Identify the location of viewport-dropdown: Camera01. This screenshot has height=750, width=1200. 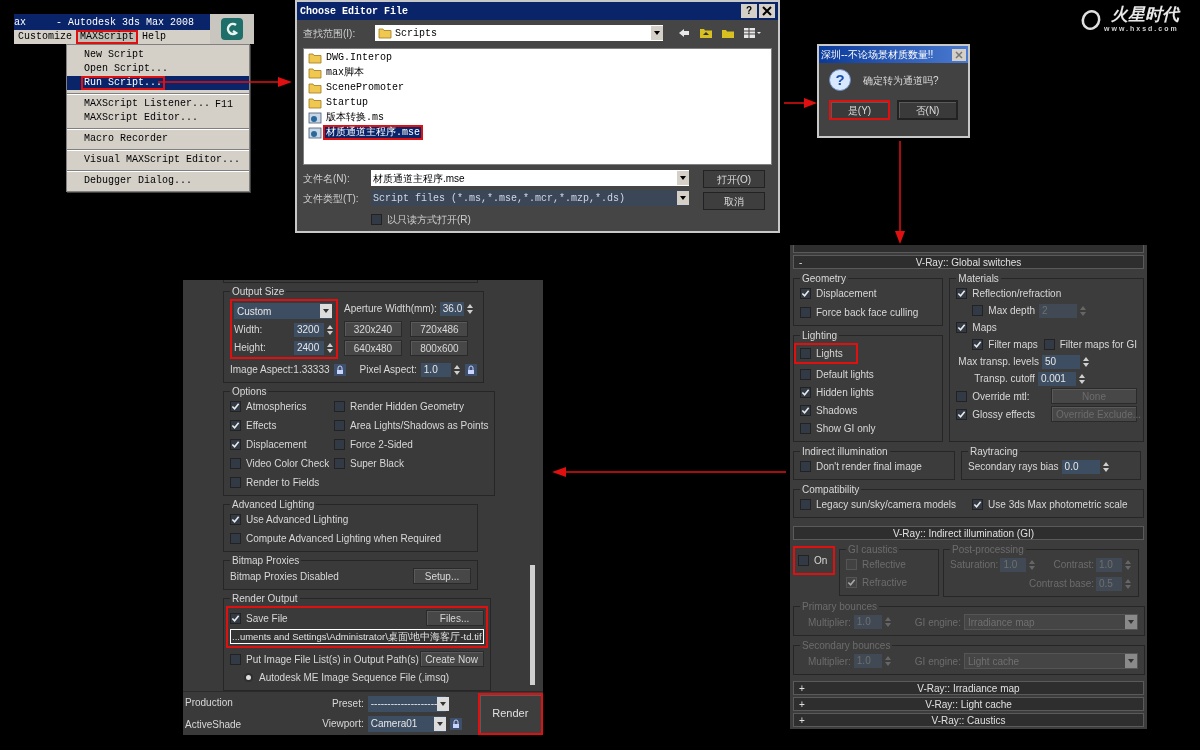
(406, 723).